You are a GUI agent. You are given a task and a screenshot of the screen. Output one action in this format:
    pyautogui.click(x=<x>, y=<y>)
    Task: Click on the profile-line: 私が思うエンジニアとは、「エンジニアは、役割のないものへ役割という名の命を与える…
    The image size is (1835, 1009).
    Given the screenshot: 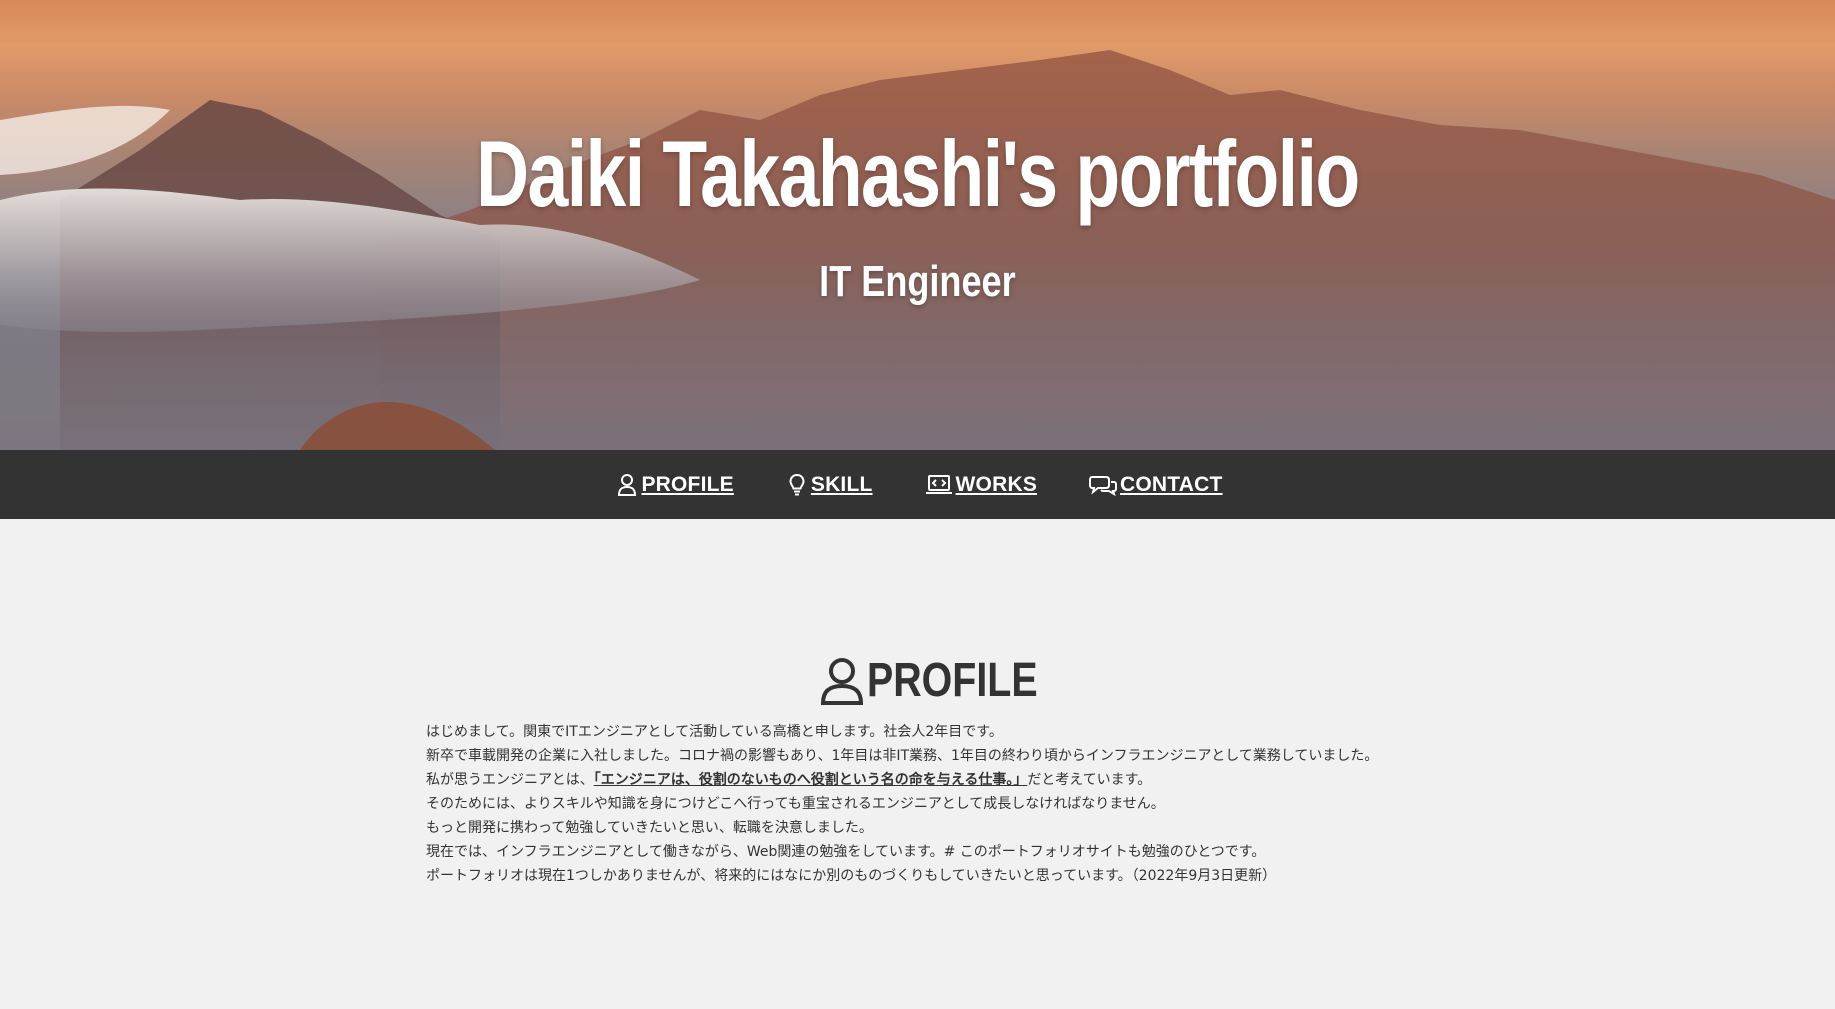 What is the action you would take?
    pyautogui.click(x=926, y=780)
    